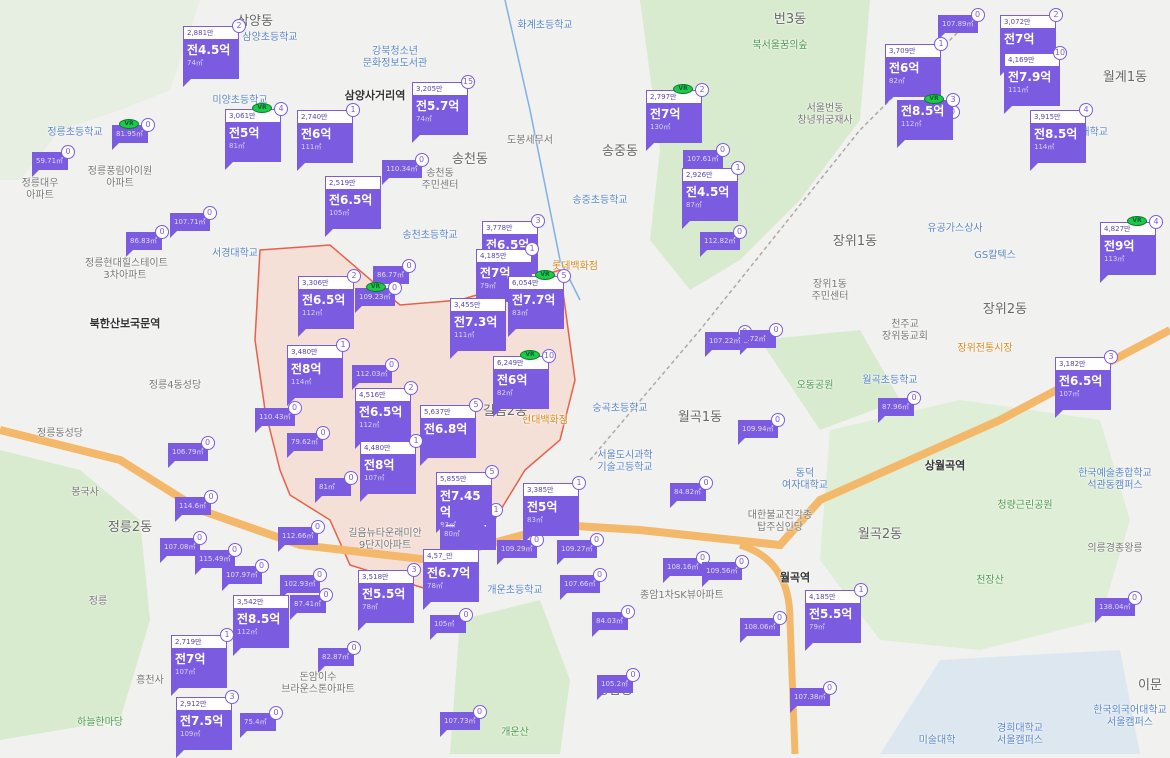 The height and width of the screenshot is (758, 1170). What do you see at coordinates (328, 137) in the screenshot?
I see `listing-marker: 2,740만 전6억 111㎡ 1` at bounding box center [328, 137].